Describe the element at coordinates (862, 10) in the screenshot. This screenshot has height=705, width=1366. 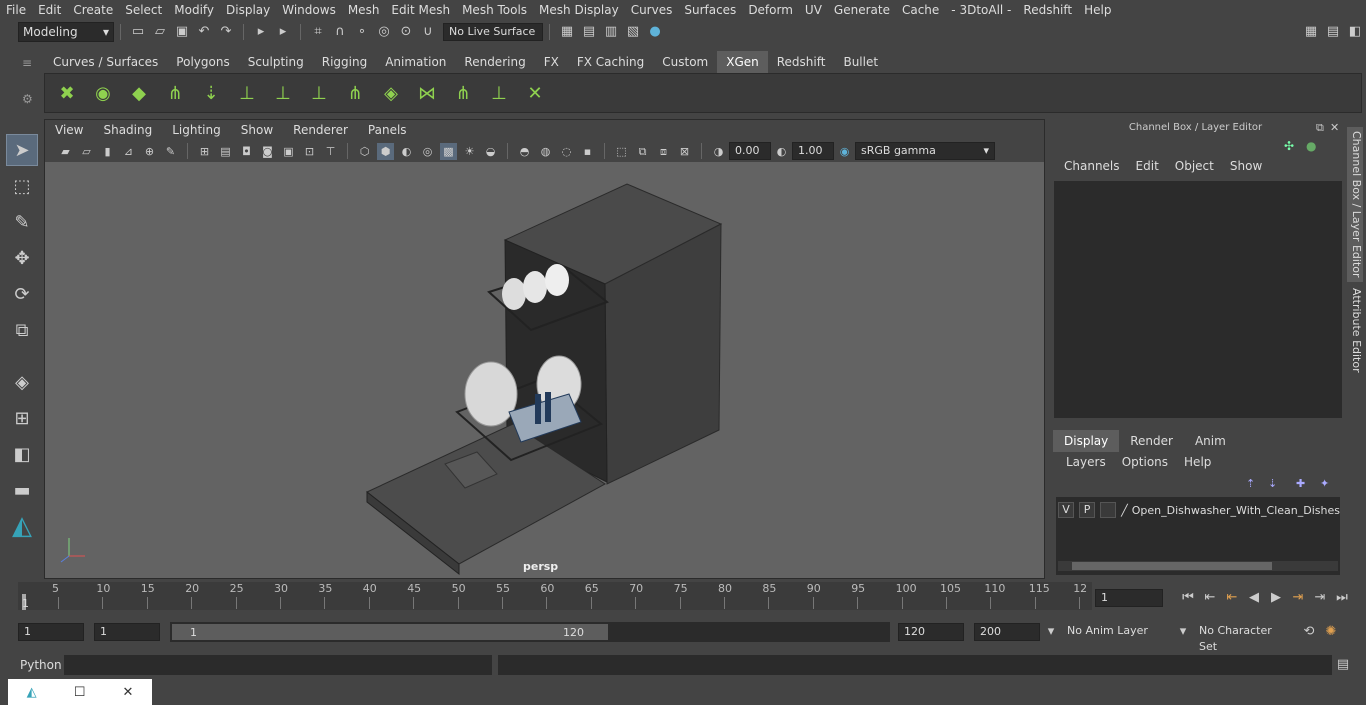
I see `menu-generate: Generate` at that location.